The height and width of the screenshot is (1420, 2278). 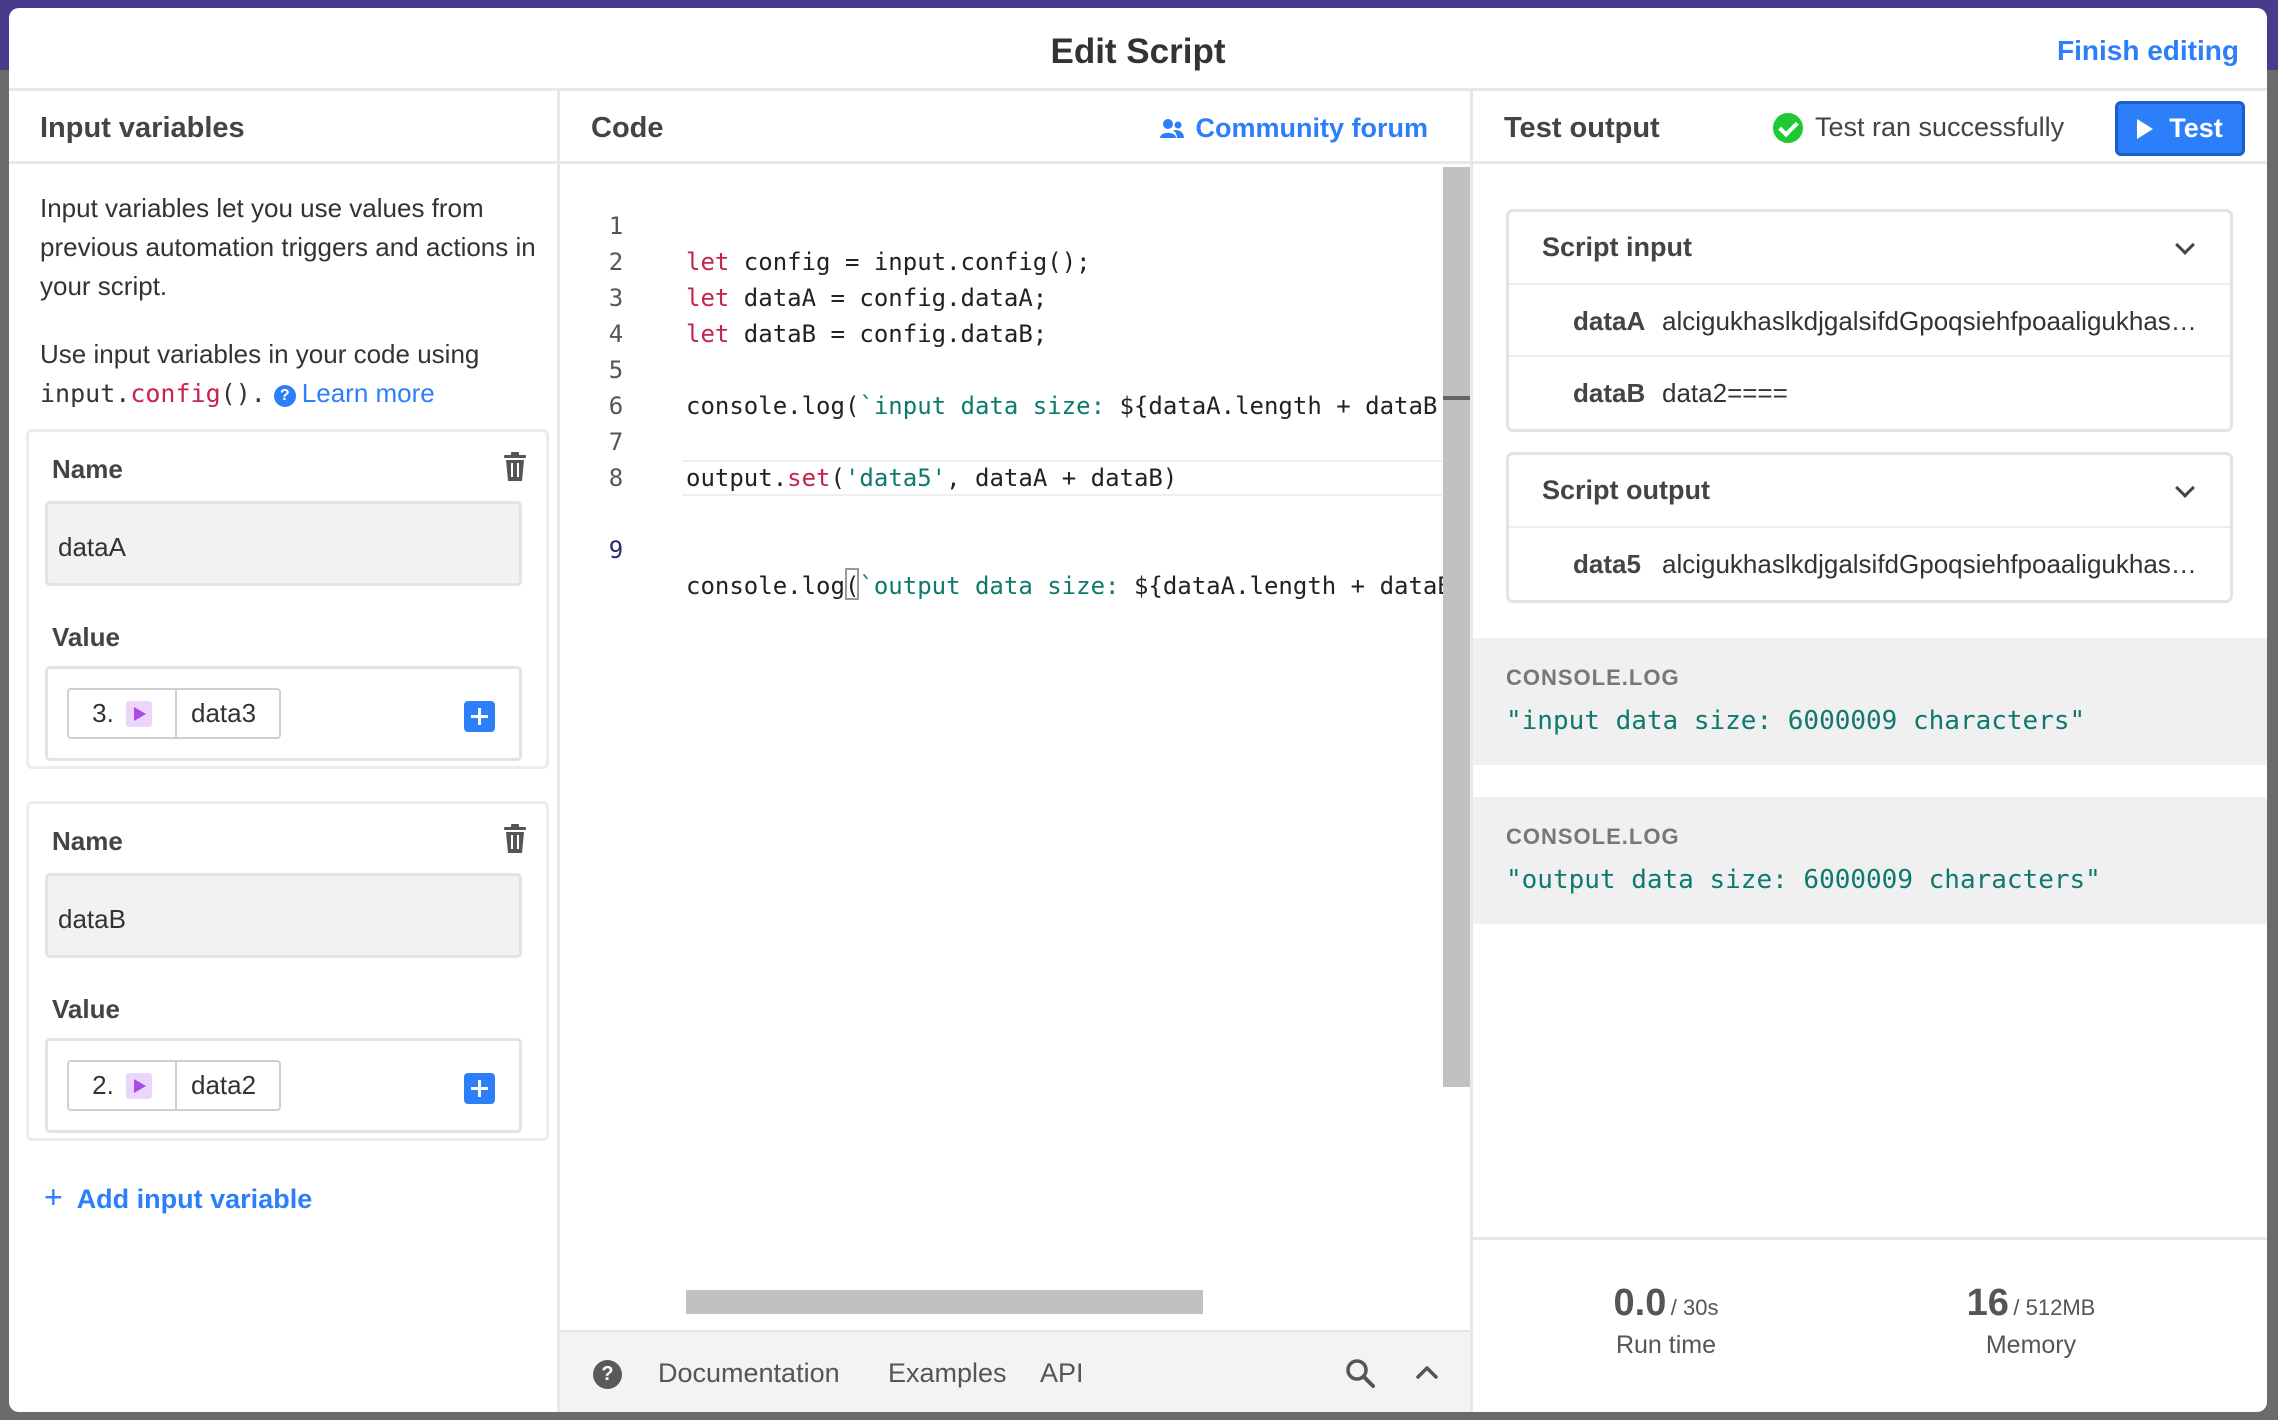 What do you see at coordinates (1609, 393) in the screenshot?
I see `row-key: dataB` at bounding box center [1609, 393].